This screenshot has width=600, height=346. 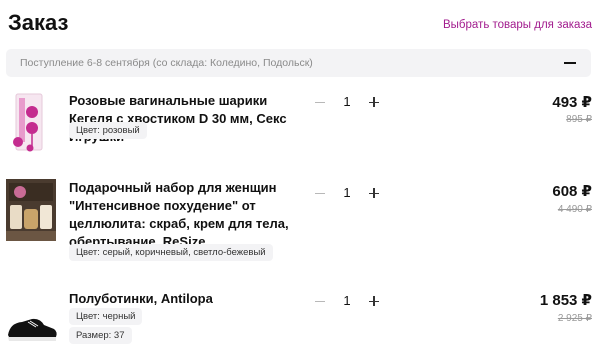 What do you see at coordinates (106, 316) in the screenshot?
I see `item-color: Цвет: черный` at bounding box center [106, 316].